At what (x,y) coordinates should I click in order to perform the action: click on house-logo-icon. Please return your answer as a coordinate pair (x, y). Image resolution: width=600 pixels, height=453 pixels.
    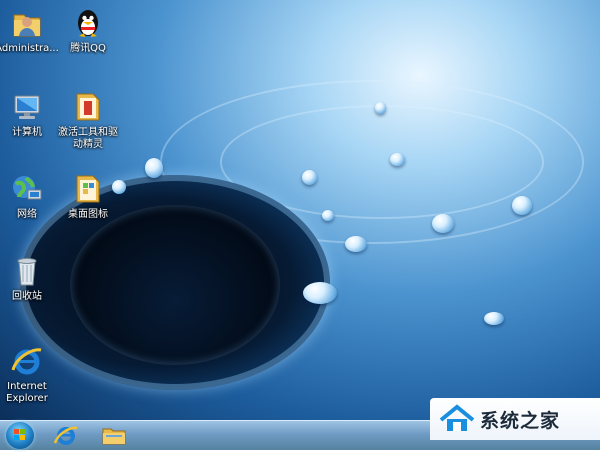
    Looking at the image, I should click on (457, 417).